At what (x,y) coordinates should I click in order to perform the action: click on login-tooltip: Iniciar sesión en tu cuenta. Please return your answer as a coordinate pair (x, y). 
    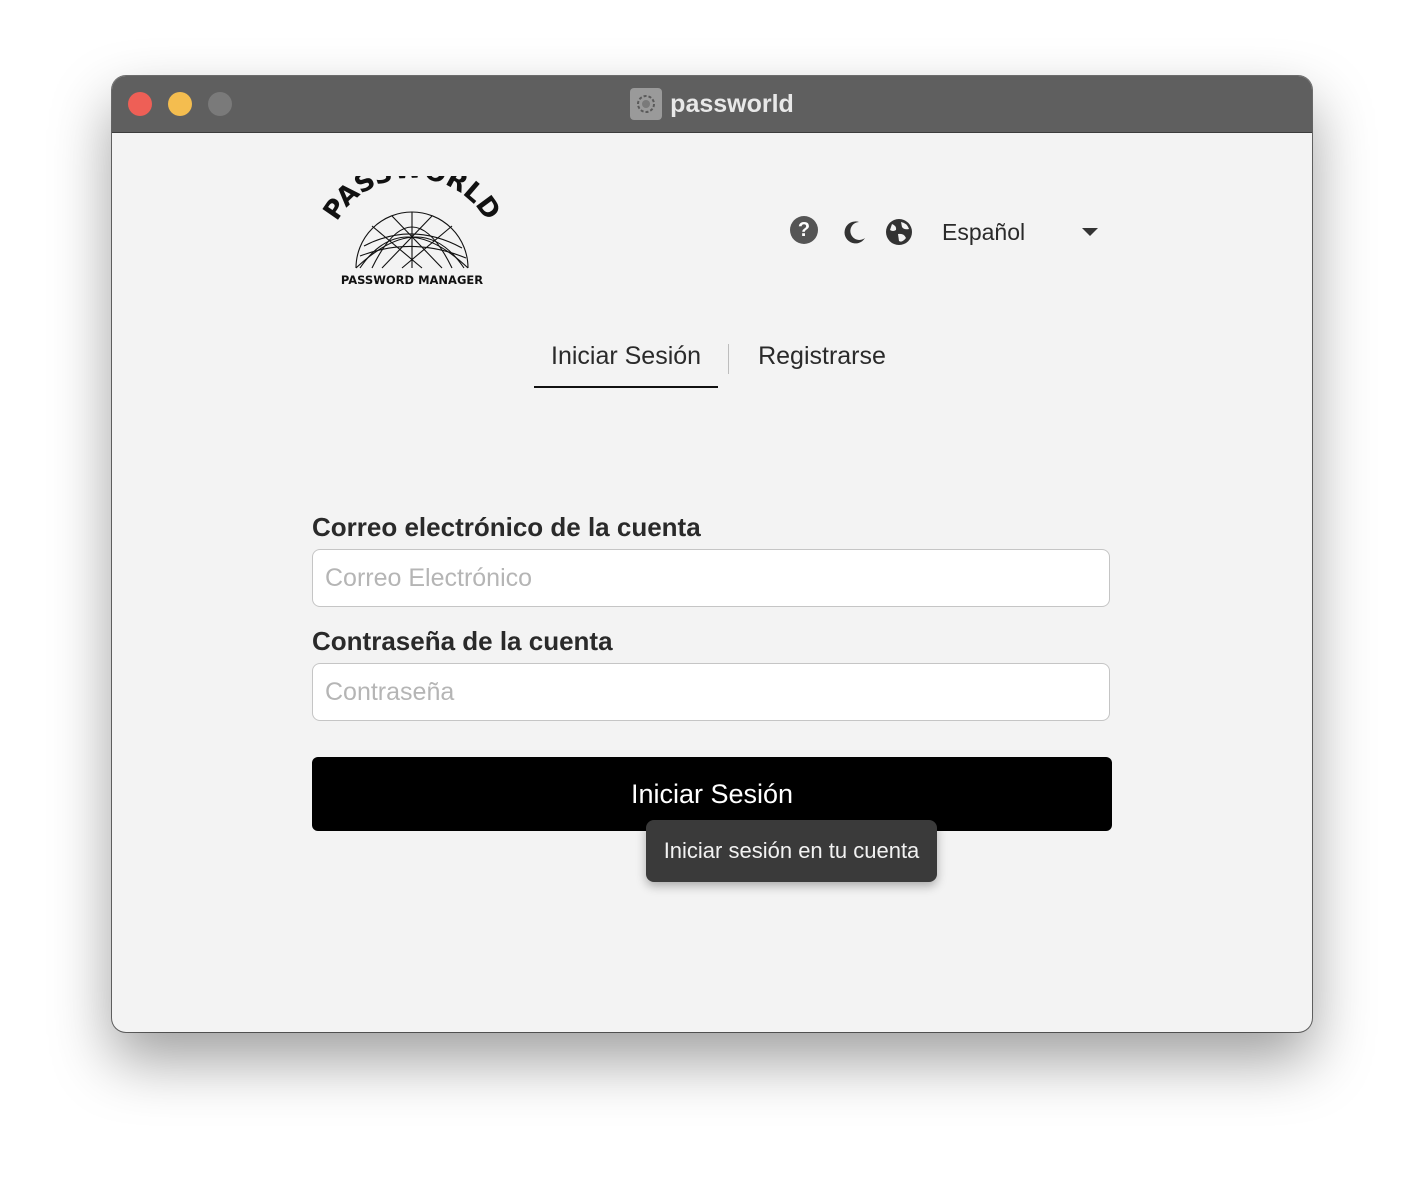
    Looking at the image, I should click on (791, 851).